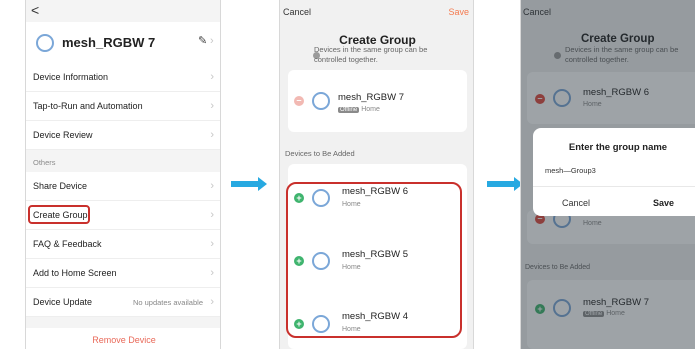 The height and width of the screenshot is (349, 695). Describe the element at coordinates (67, 244) in the screenshot. I see `menu-item-label: FAQ & Feedback` at that location.